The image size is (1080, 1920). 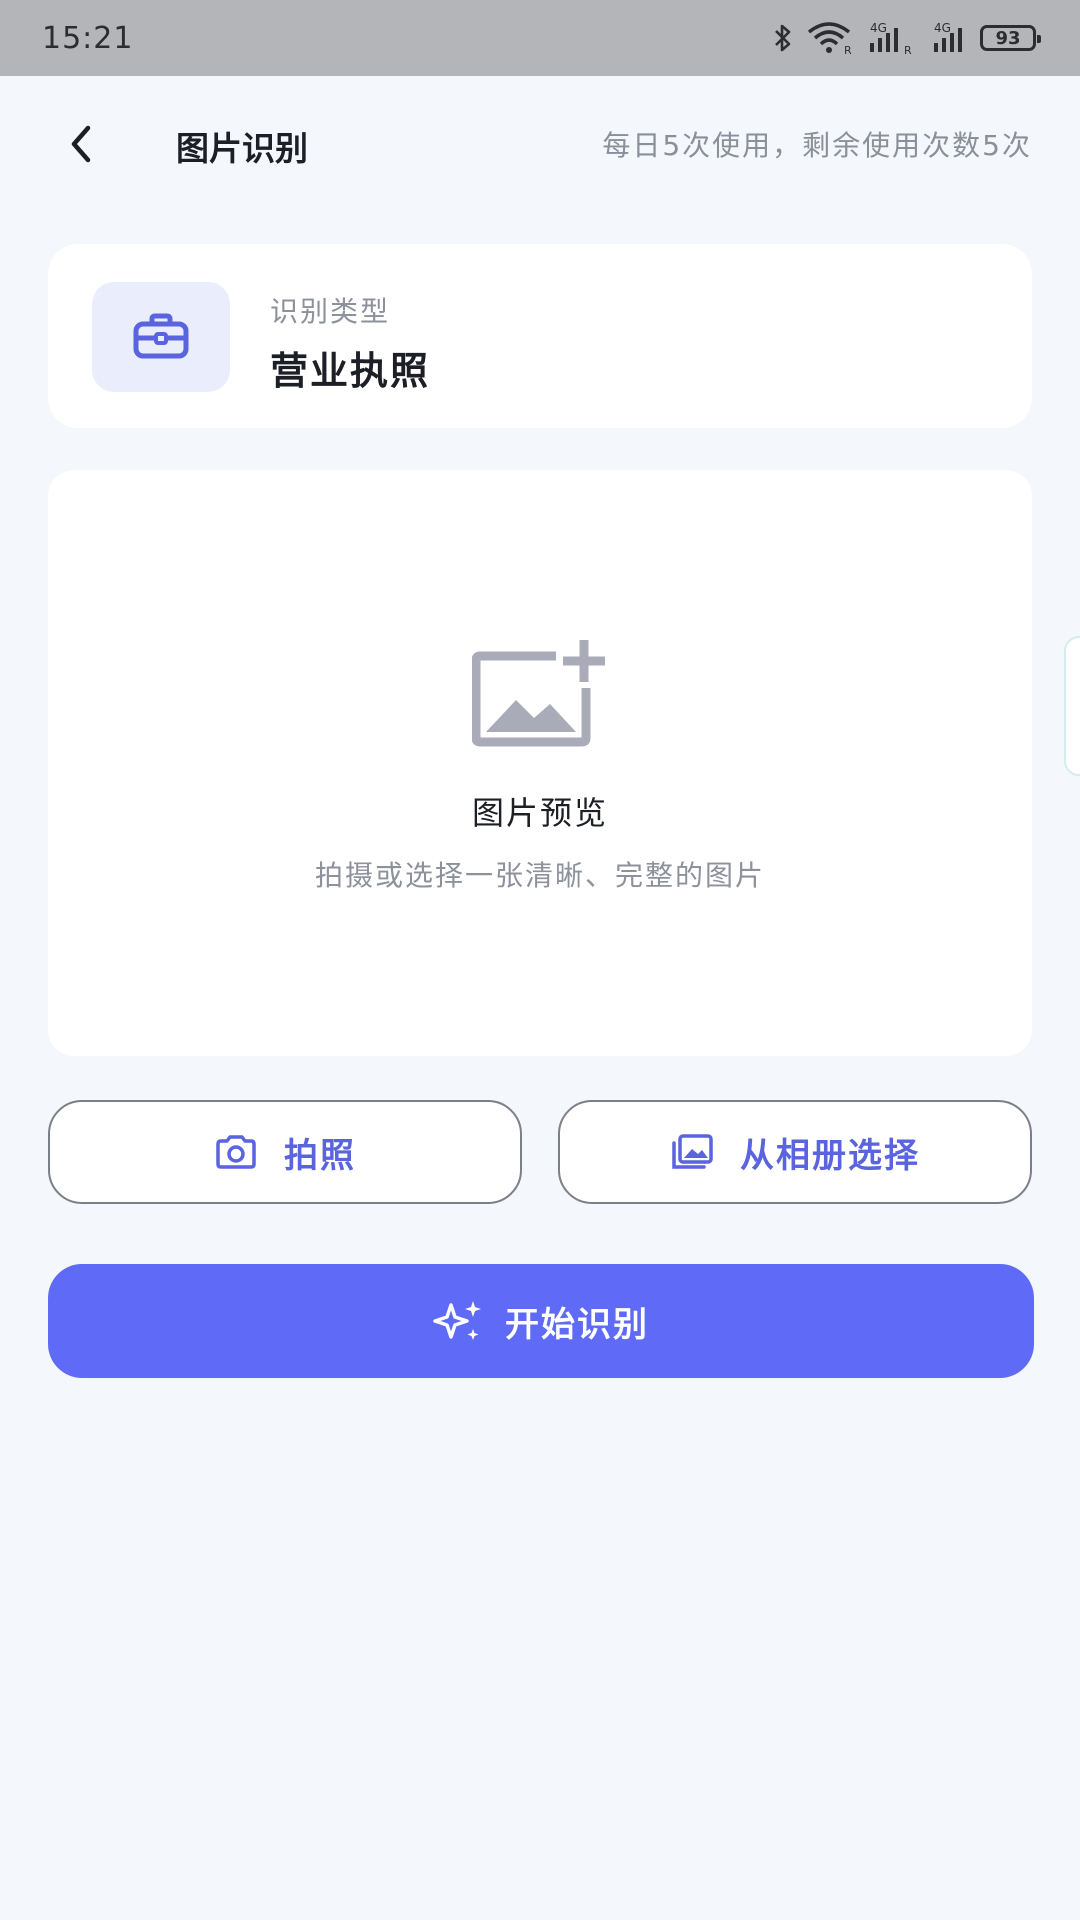 I want to click on recognition-type-card: 识别类型 营业执照, so click(x=540, y=336).